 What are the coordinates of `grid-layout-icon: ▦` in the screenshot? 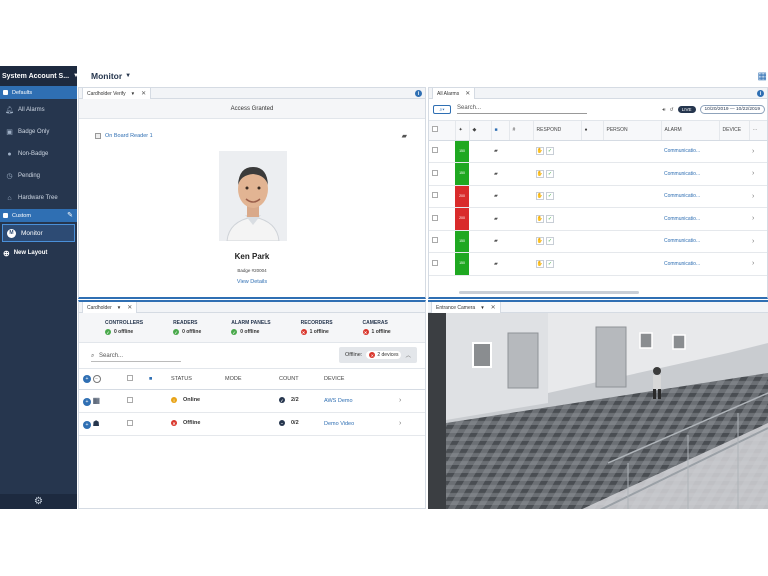 It's located at (763, 76).